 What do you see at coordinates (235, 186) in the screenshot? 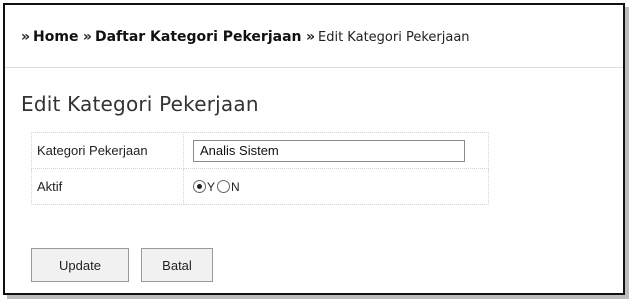
I see `aktif-radio-n-label: N` at bounding box center [235, 186].